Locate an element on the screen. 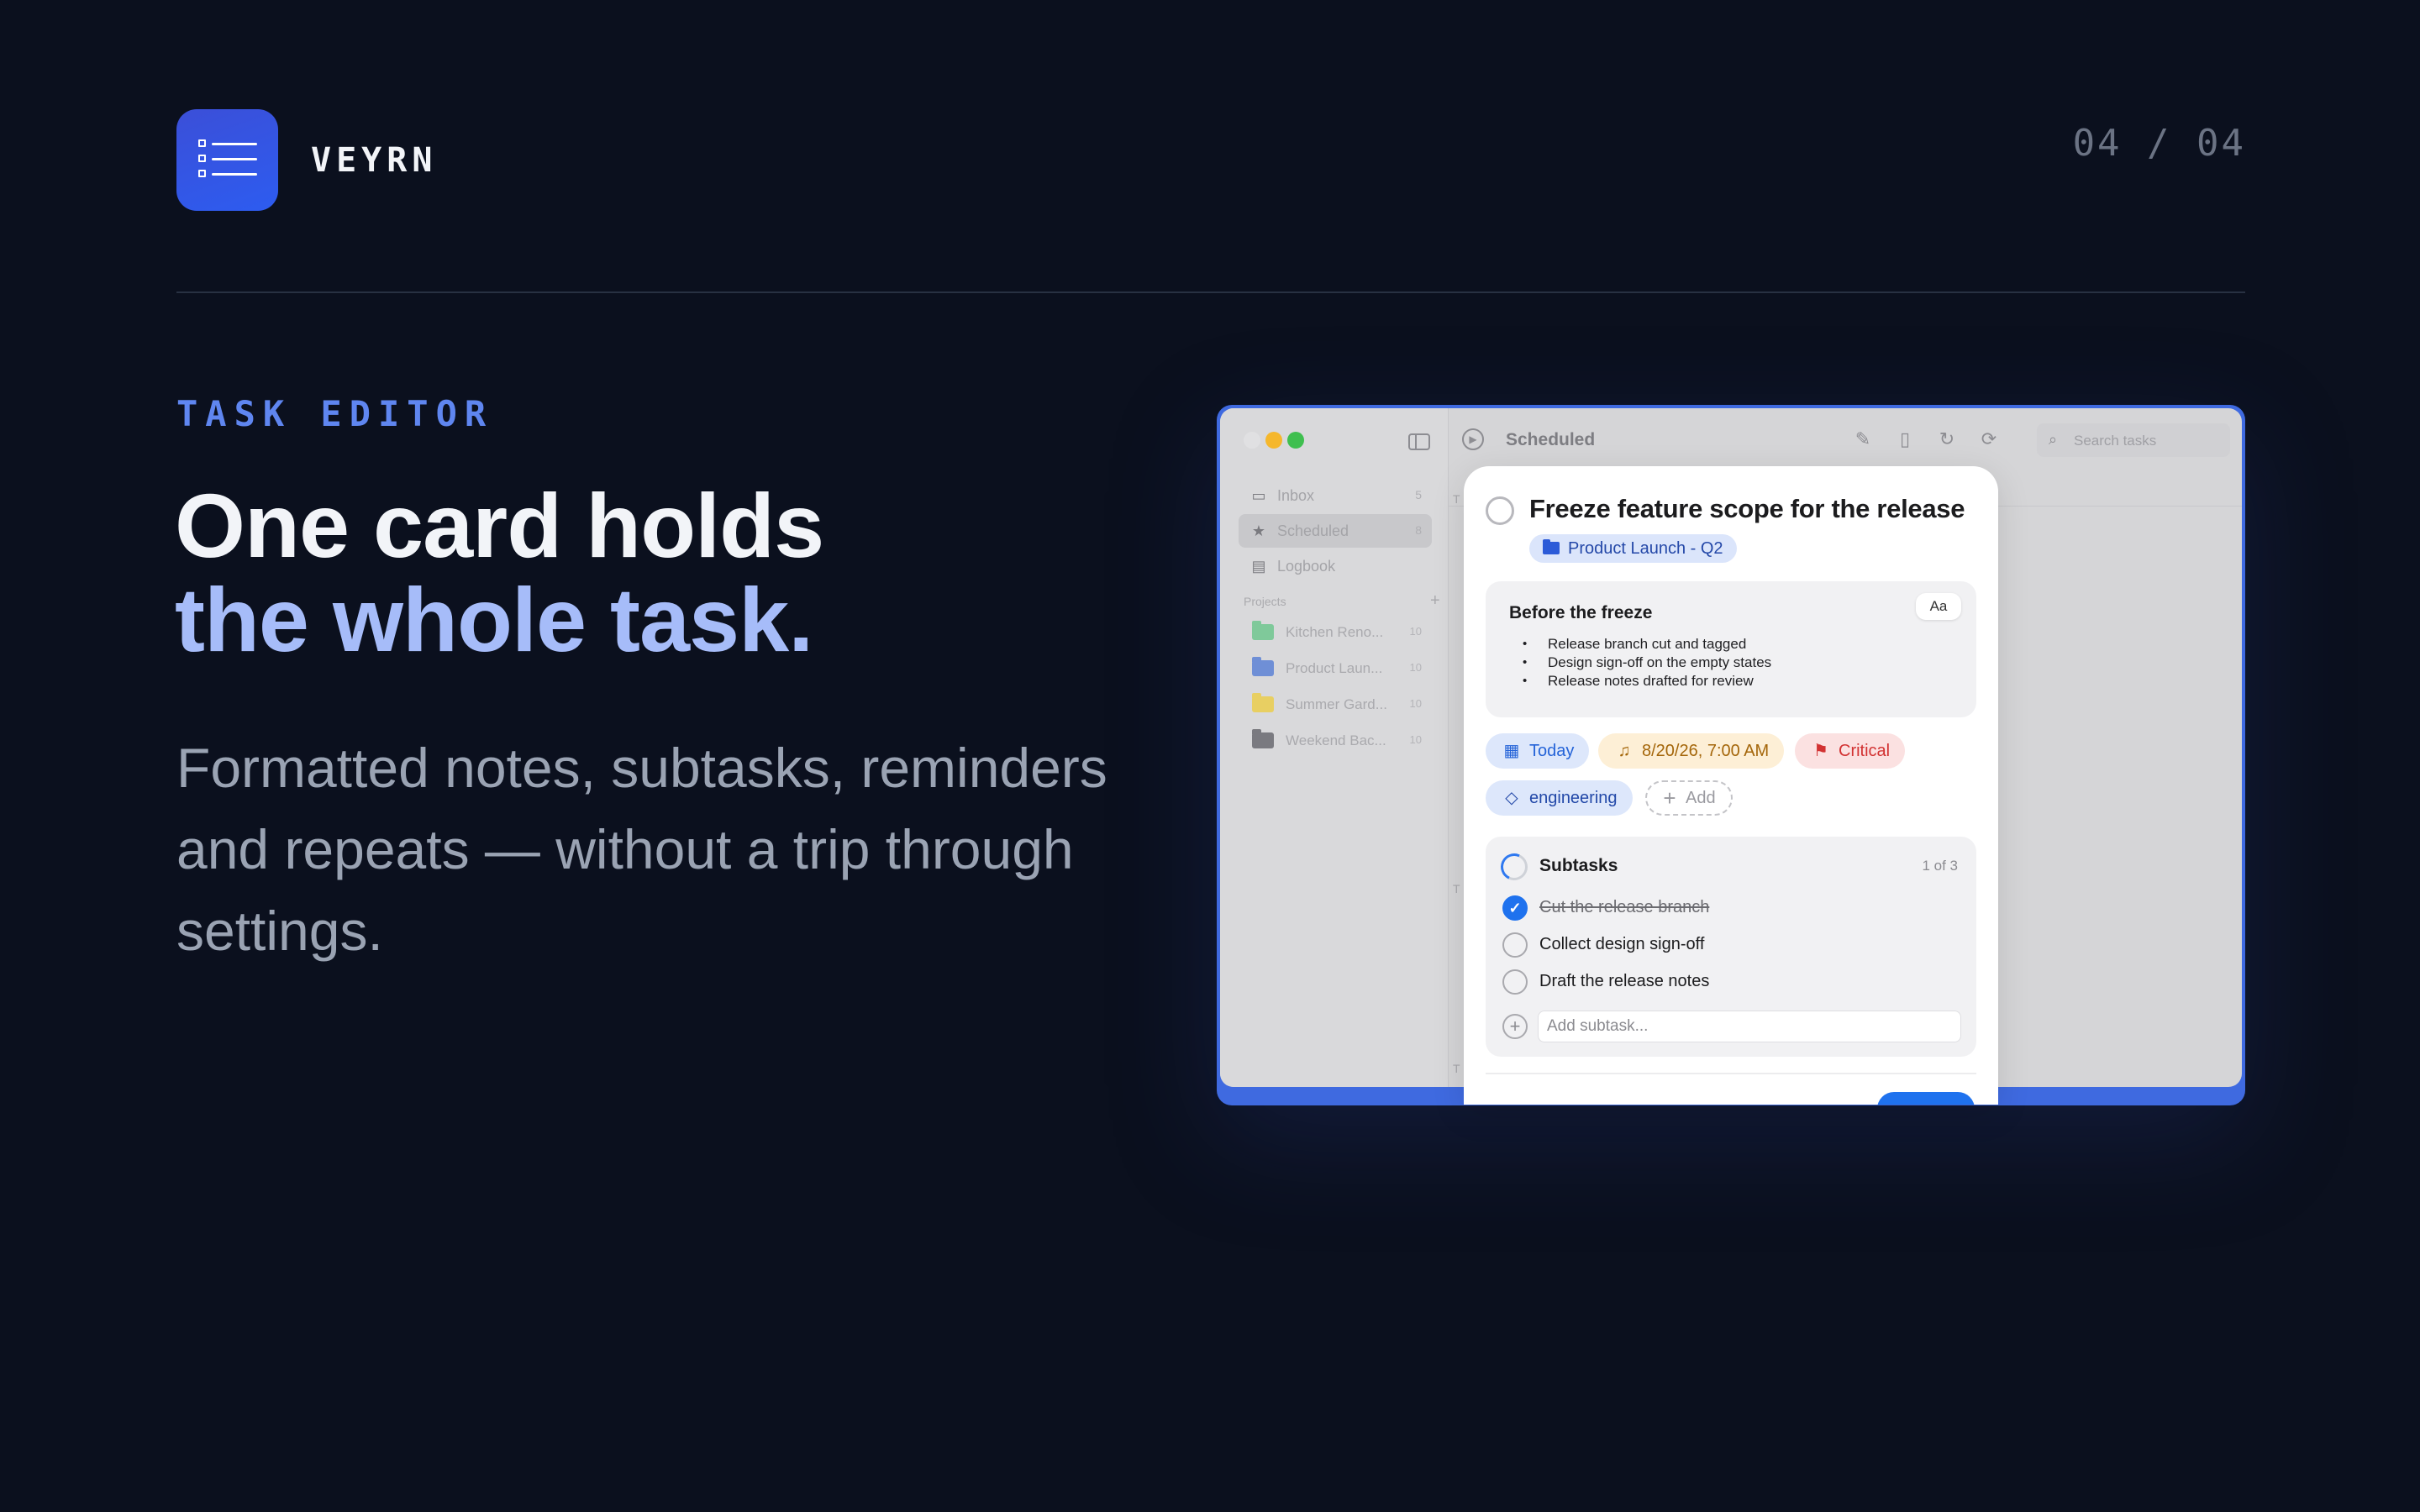 Image resolution: width=2420 pixels, height=1512 pixels. subtasks-count: 1 of 3 is located at coordinates (1940, 866).